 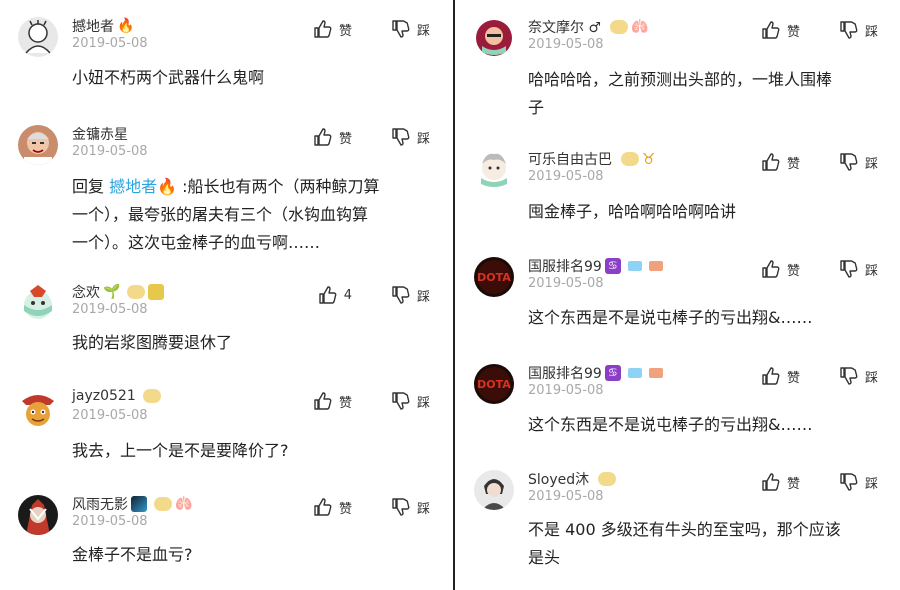 What do you see at coordinates (684, 529) in the screenshot?
I see `comment-line: 不是 400 多级还有牛头的至宝吗，那个应该` at bounding box center [684, 529].